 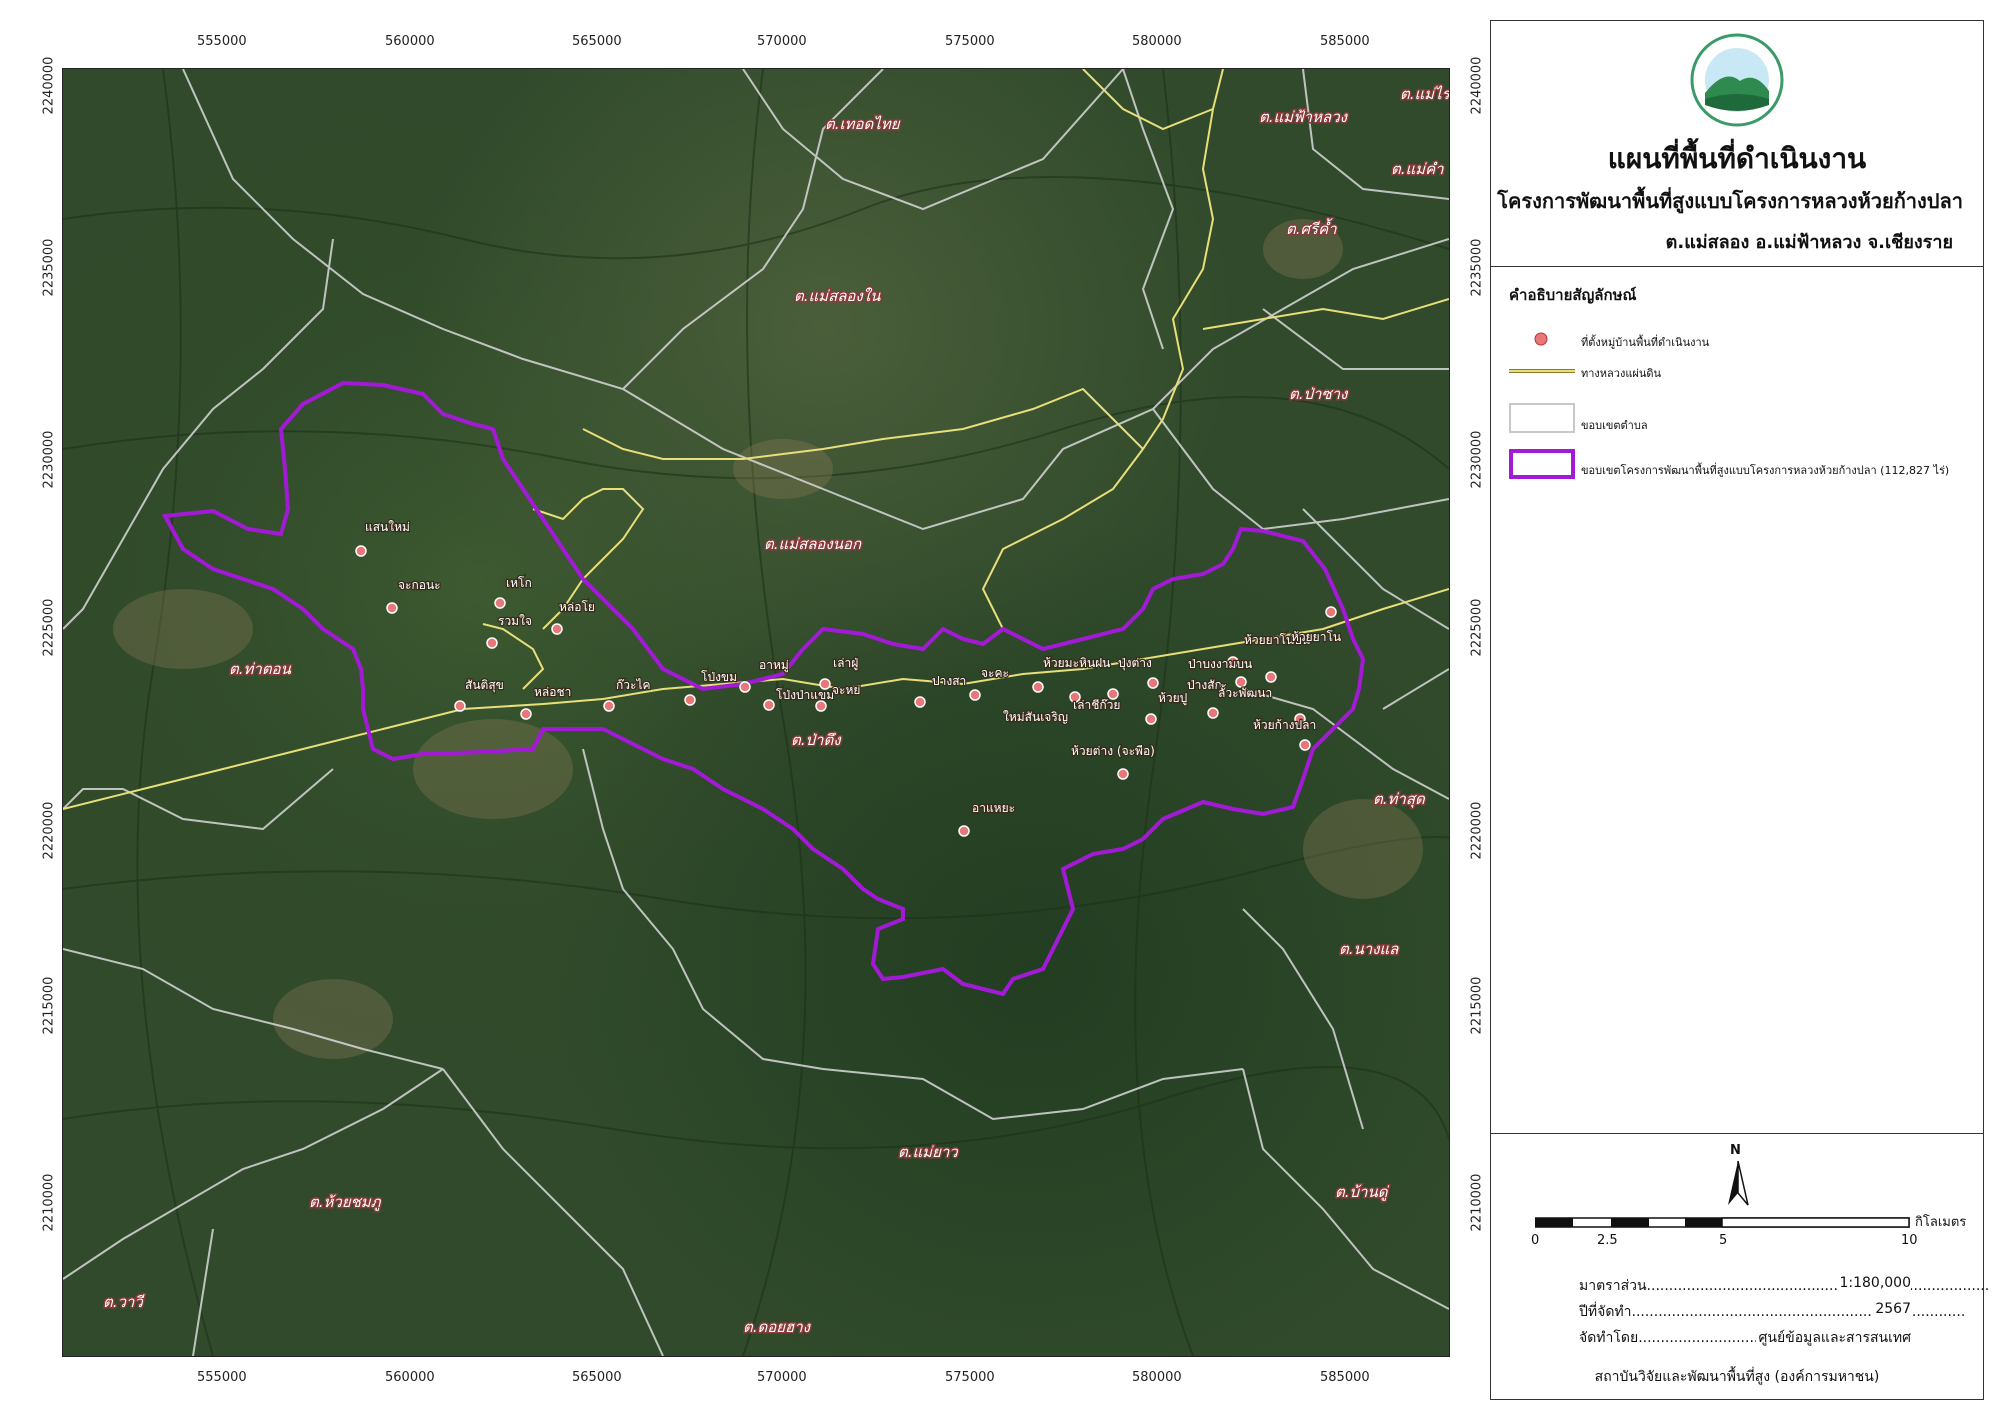 I want to click on year-value: 2567, so click(x=1892, y=1309).